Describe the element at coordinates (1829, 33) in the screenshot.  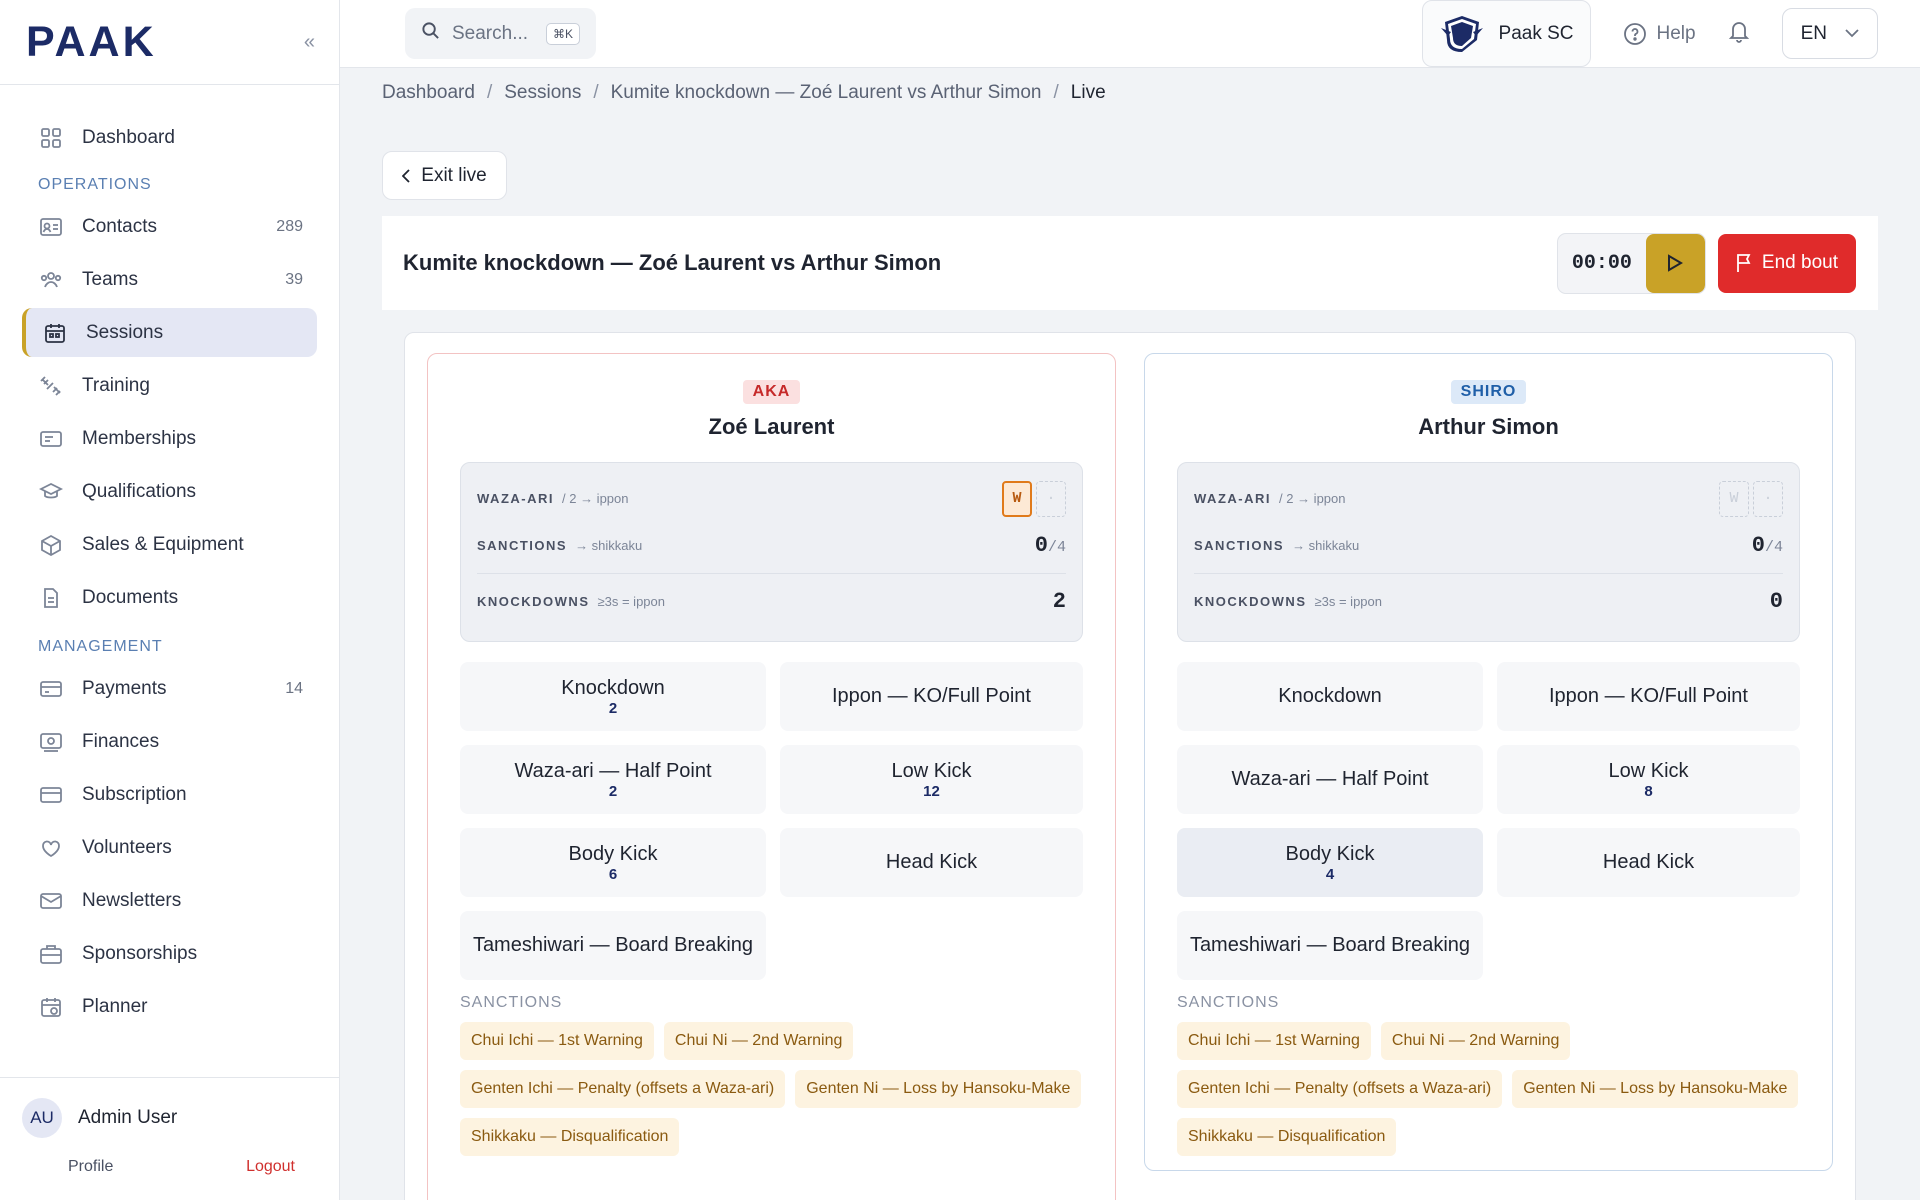
I see `language-select: EN` at that location.